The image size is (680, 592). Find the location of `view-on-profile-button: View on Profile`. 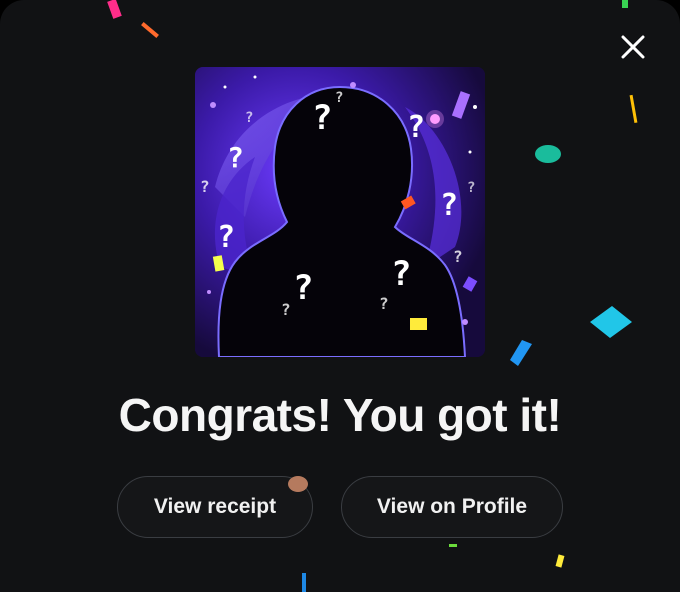

view-on-profile-button: View on Profile is located at coordinates (452, 507).